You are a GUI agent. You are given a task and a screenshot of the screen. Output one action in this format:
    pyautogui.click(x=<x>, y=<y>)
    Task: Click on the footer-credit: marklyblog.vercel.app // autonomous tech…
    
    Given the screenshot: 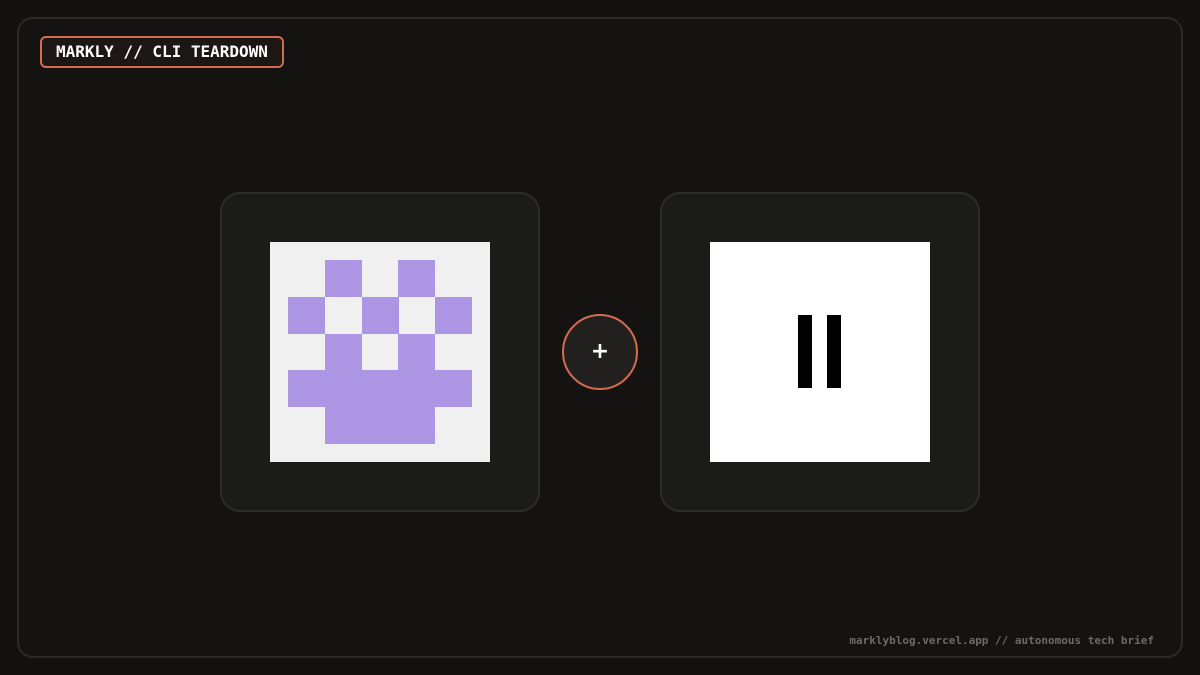 What is the action you would take?
    pyautogui.click(x=1001, y=640)
    